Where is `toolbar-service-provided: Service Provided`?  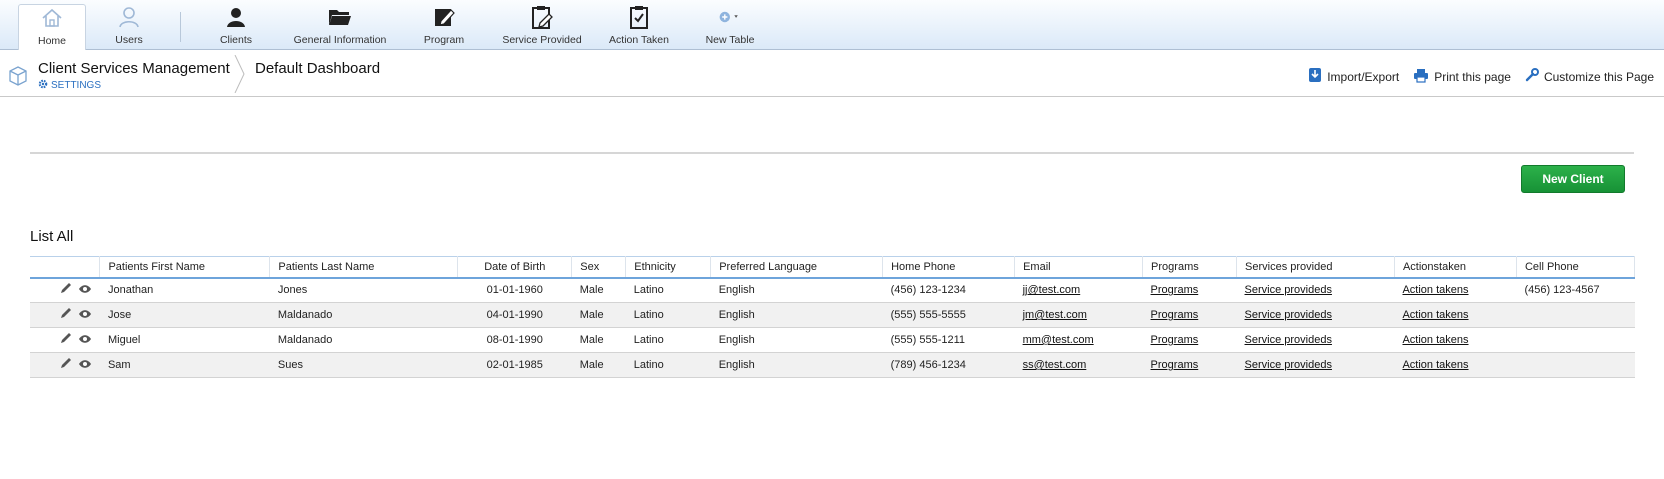 toolbar-service-provided: Service Provided is located at coordinates (542, 26).